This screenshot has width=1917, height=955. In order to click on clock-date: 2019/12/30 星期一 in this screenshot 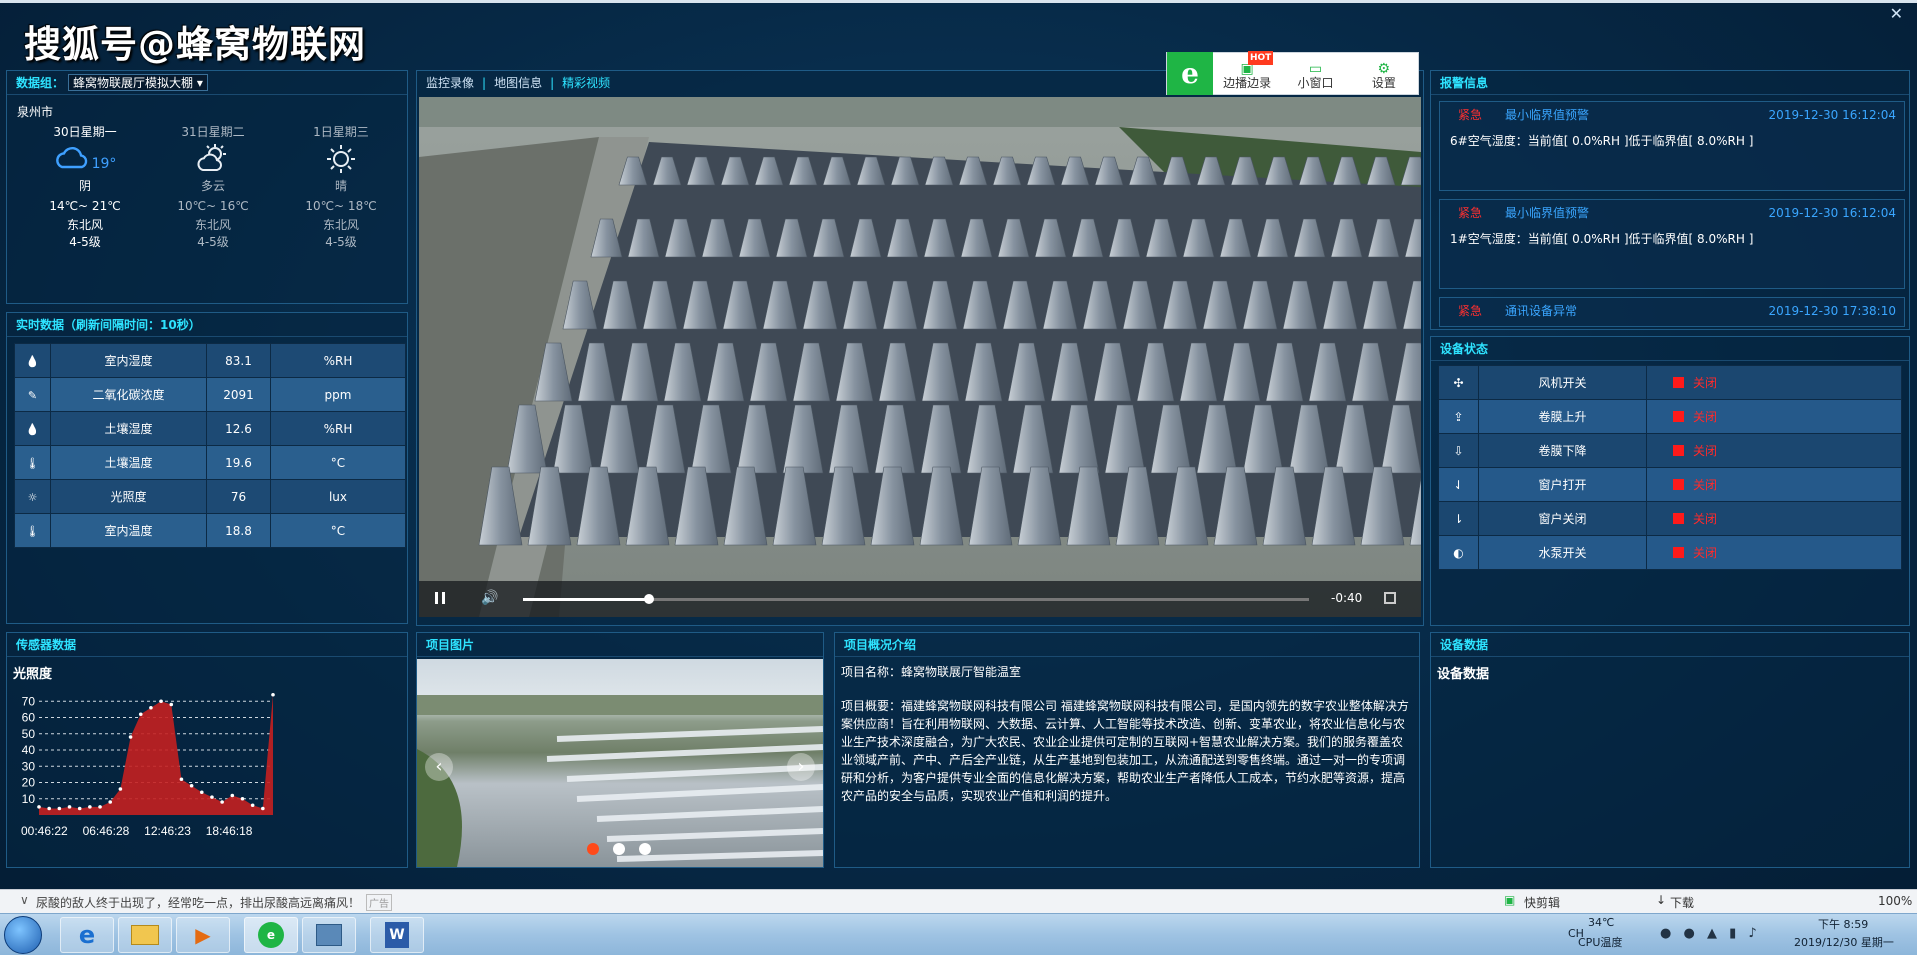, I will do `click(1844, 942)`.